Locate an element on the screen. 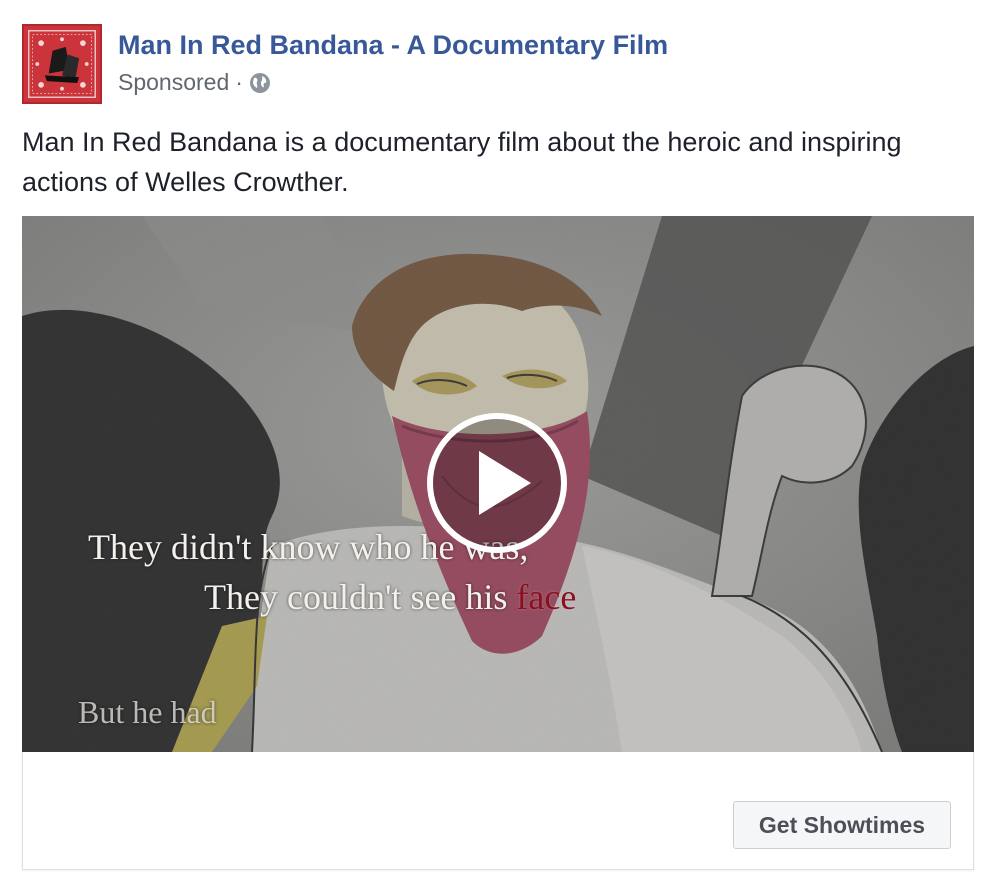 The image size is (996, 892). get-showtimes-button: Get Showtimes is located at coordinates (842, 825).